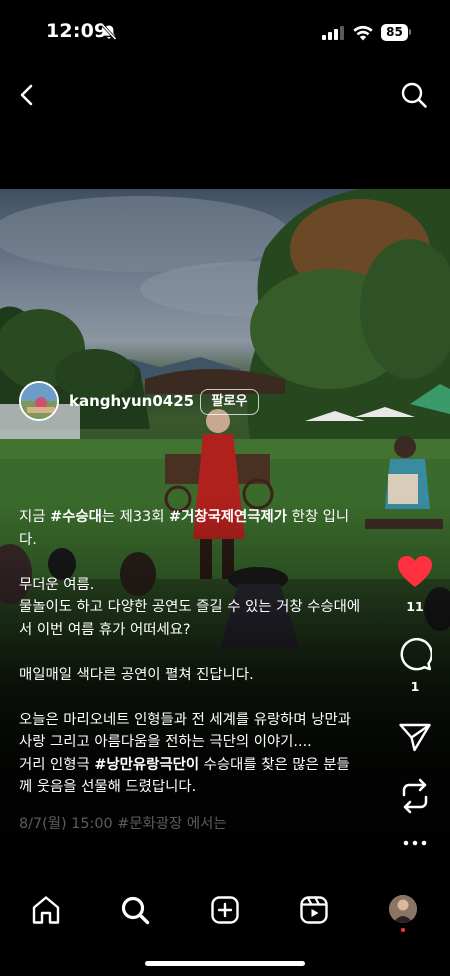 The width and height of the screenshot is (450, 976). I want to click on caption-line-1: 지금 #수승대는 제33회 #거창국제연극제가 한창 입니, so click(199, 517).